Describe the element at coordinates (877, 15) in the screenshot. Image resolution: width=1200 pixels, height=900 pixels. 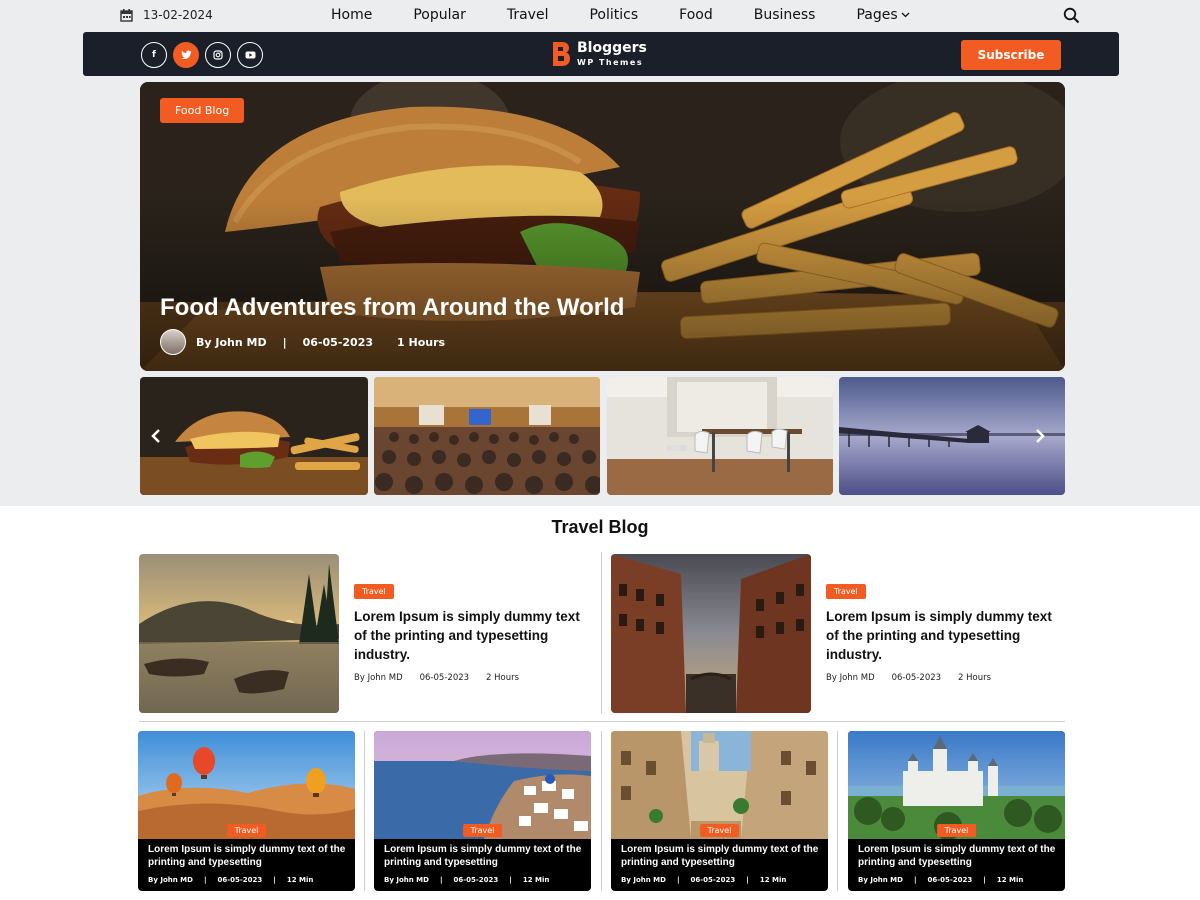
I see `menu-item-pages-label: Pages` at that location.